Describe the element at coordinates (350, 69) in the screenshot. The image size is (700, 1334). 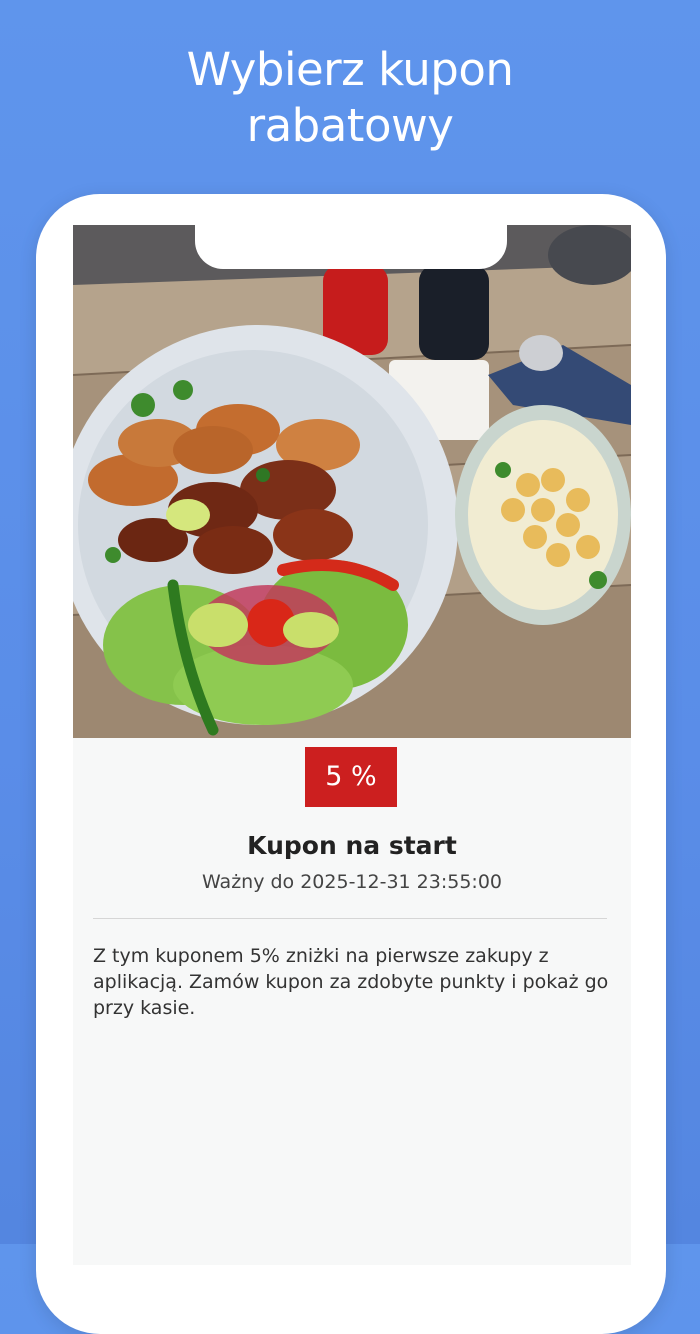
I see `headline-line-1: Wybierz kupon` at that location.